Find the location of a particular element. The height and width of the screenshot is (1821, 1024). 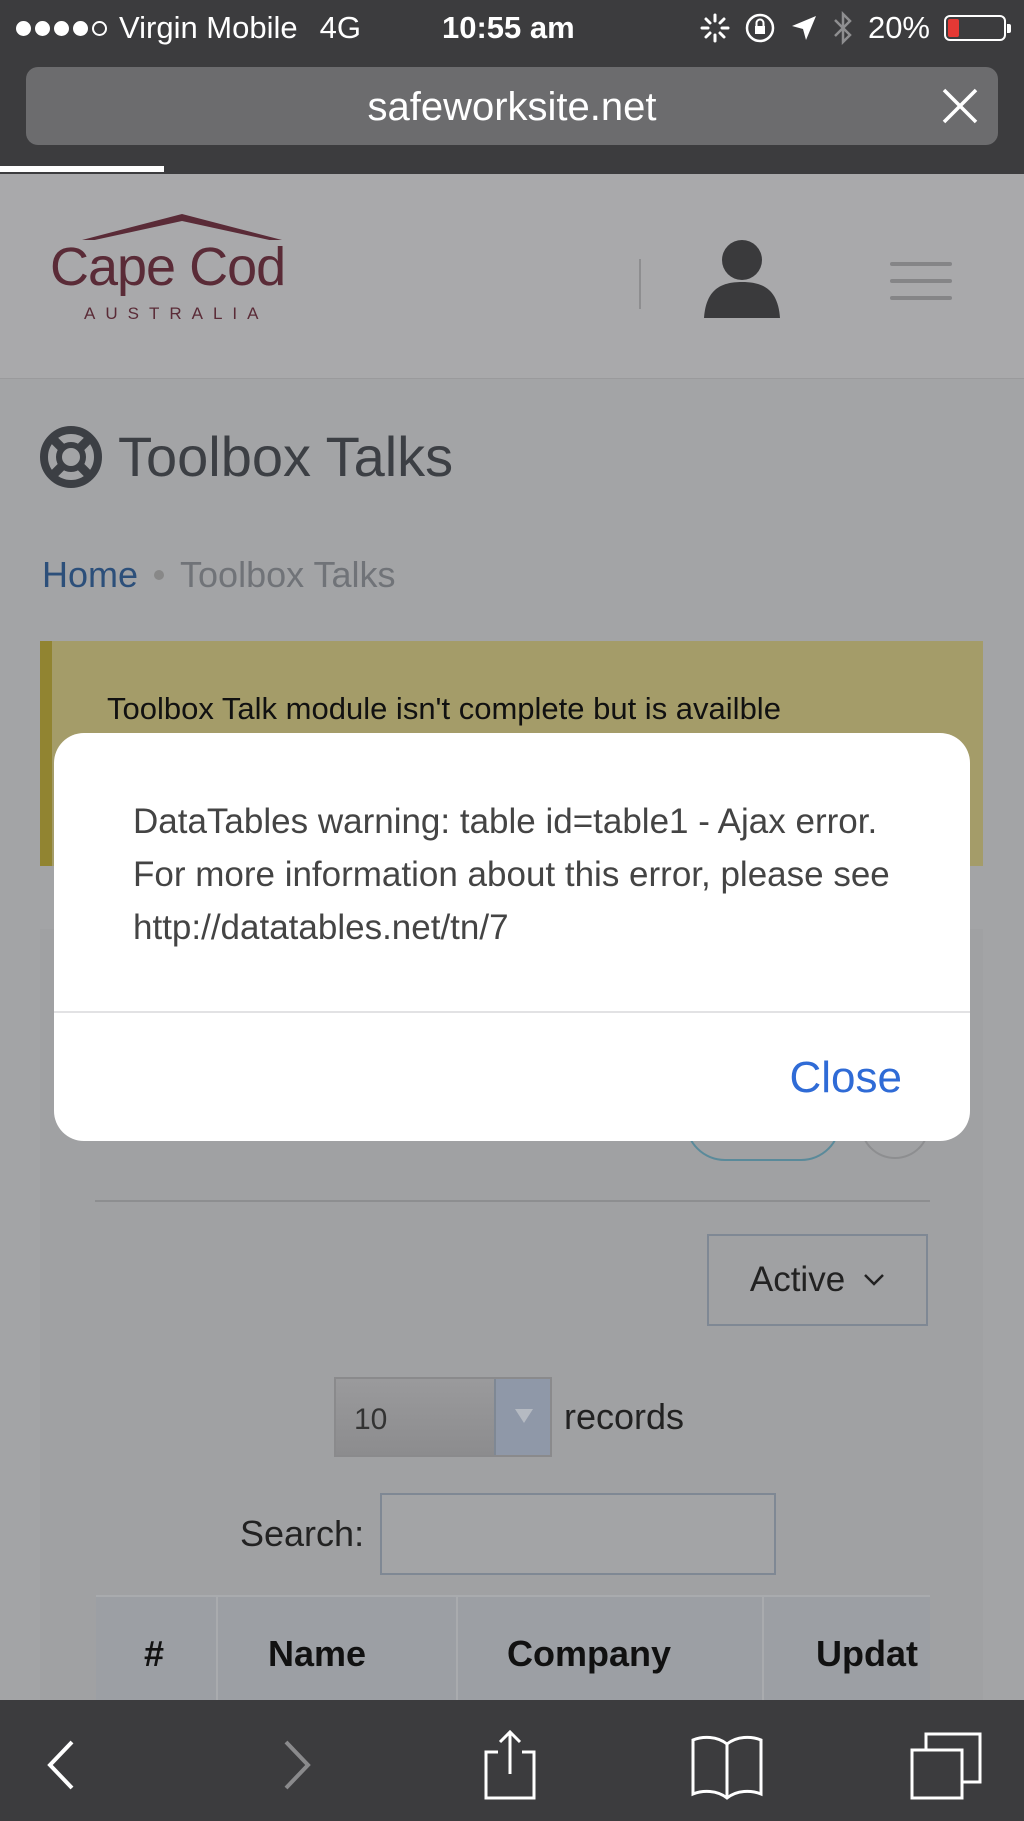

carrier-name: Virgin Mobile is located at coordinates (208, 27).